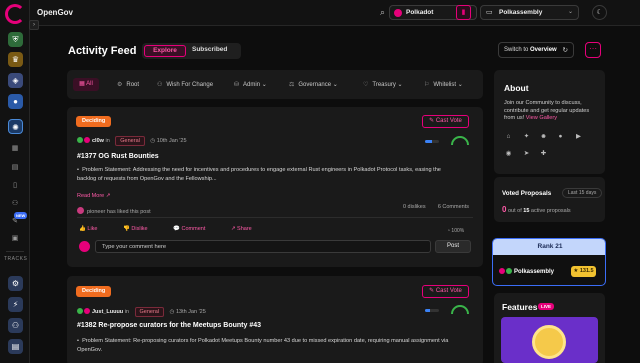  I want to click on dislike-button: 👎 Dislike, so click(141, 229).